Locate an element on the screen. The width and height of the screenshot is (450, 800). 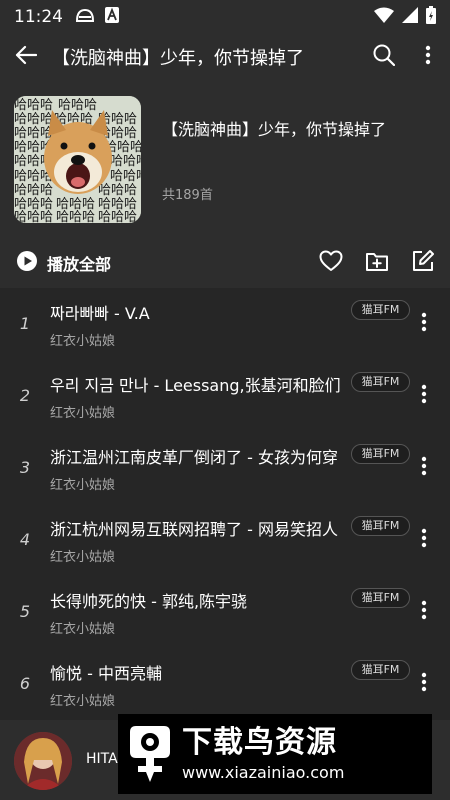
song-item: 3 浙江温州江南皮革厂倒闭了 - 女孩为何穿 红衣小姑娘 猫耳FM is located at coordinates (225, 468).